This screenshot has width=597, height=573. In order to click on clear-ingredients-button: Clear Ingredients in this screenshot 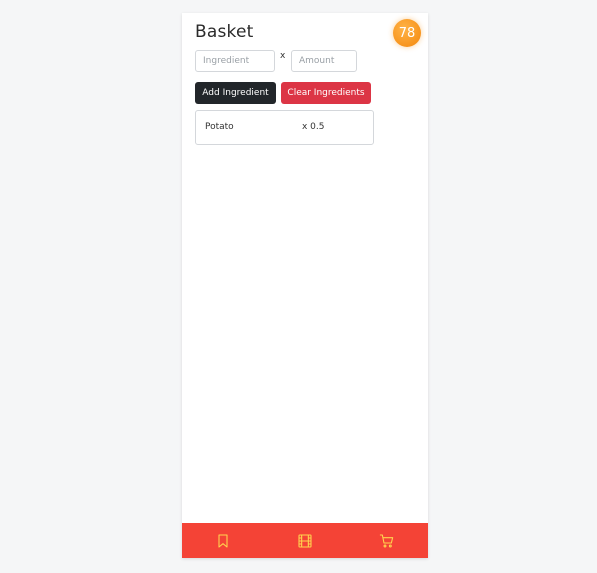, I will do `click(326, 93)`.